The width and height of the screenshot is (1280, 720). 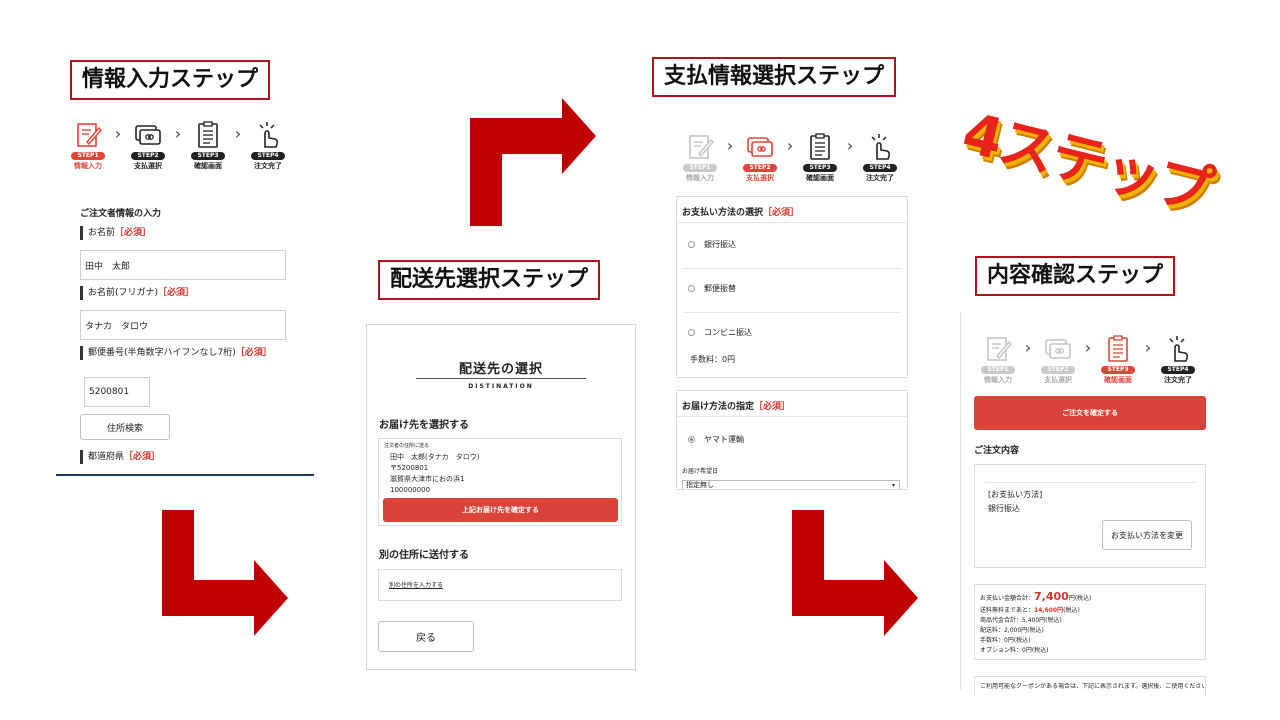 What do you see at coordinates (791, 484) in the screenshot?
I see `delivery-date-select: 指定無し ▾` at bounding box center [791, 484].